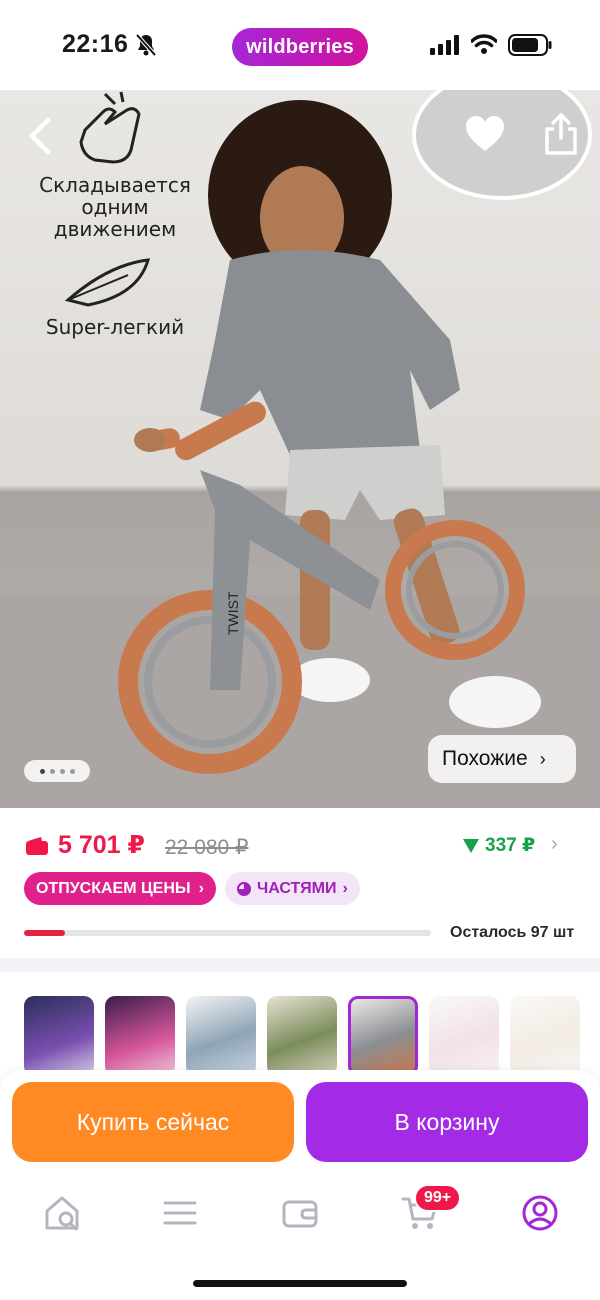 The image size is (600, 1300). Describe the element at coordinates (115, 185) in the screenshot. I see `promo-line-1: Складывается` at that location.